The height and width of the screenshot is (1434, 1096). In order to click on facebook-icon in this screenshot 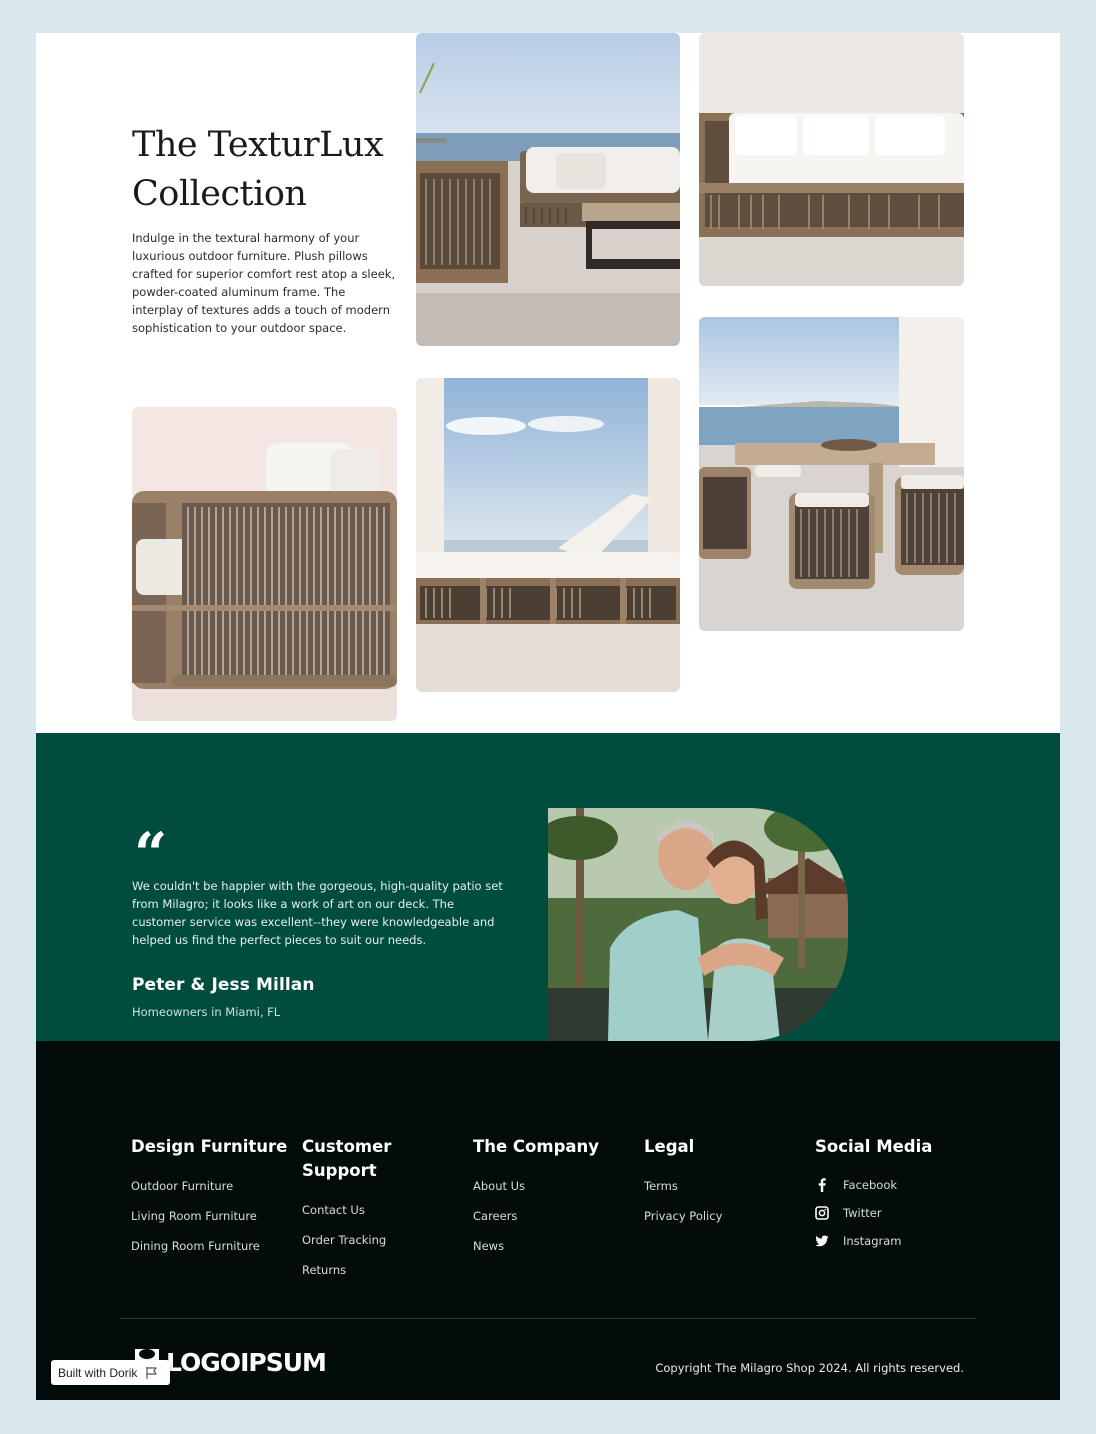, I will do `click(822, 1185)`.